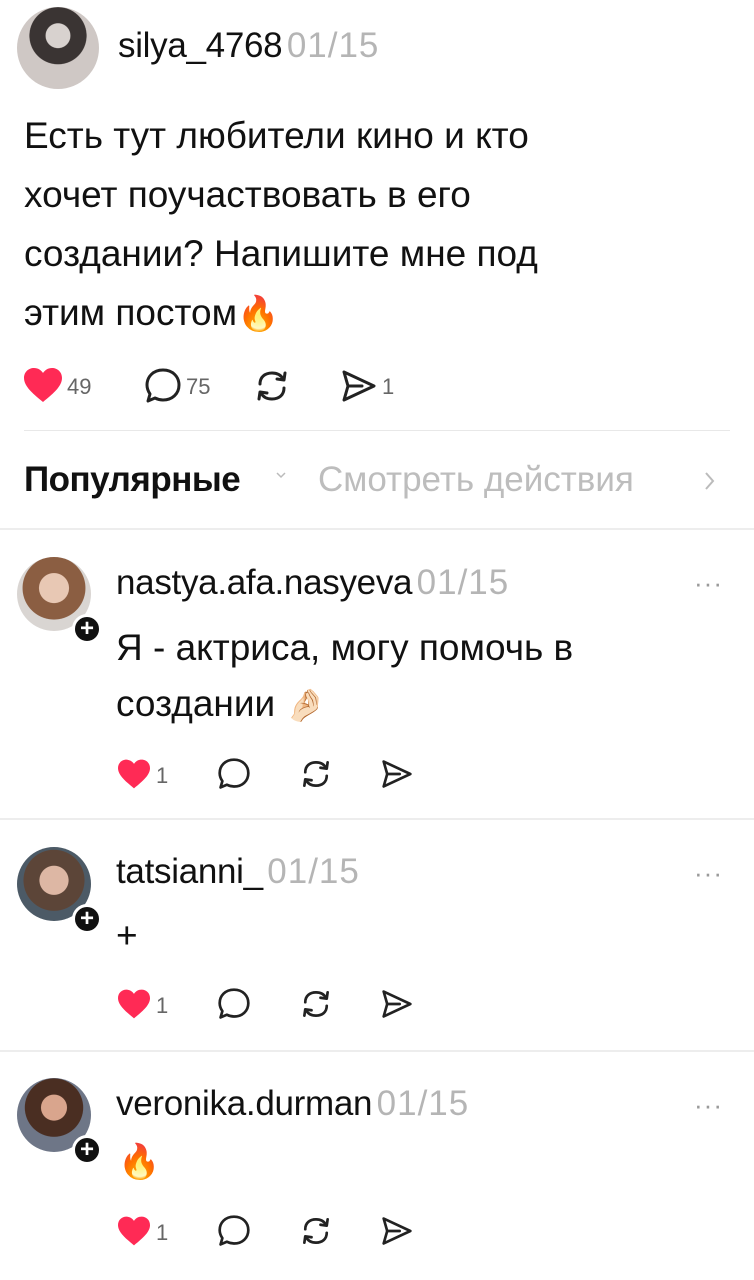  I want to click on comment-text: +, so click(421, 936).